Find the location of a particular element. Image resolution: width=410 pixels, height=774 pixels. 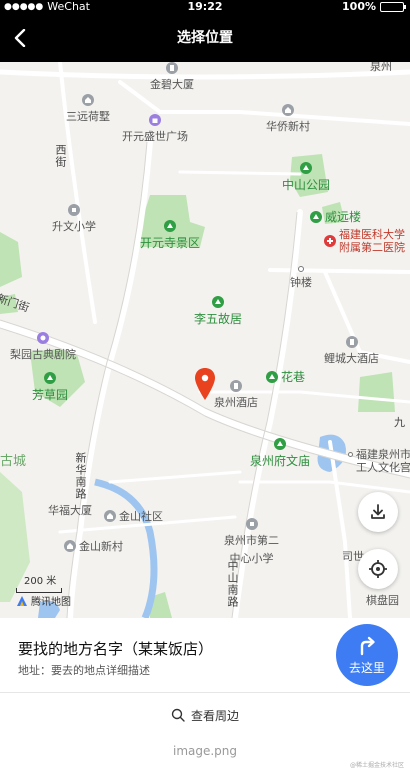

road-jiu: 九 is located at coordinates (399, 422).